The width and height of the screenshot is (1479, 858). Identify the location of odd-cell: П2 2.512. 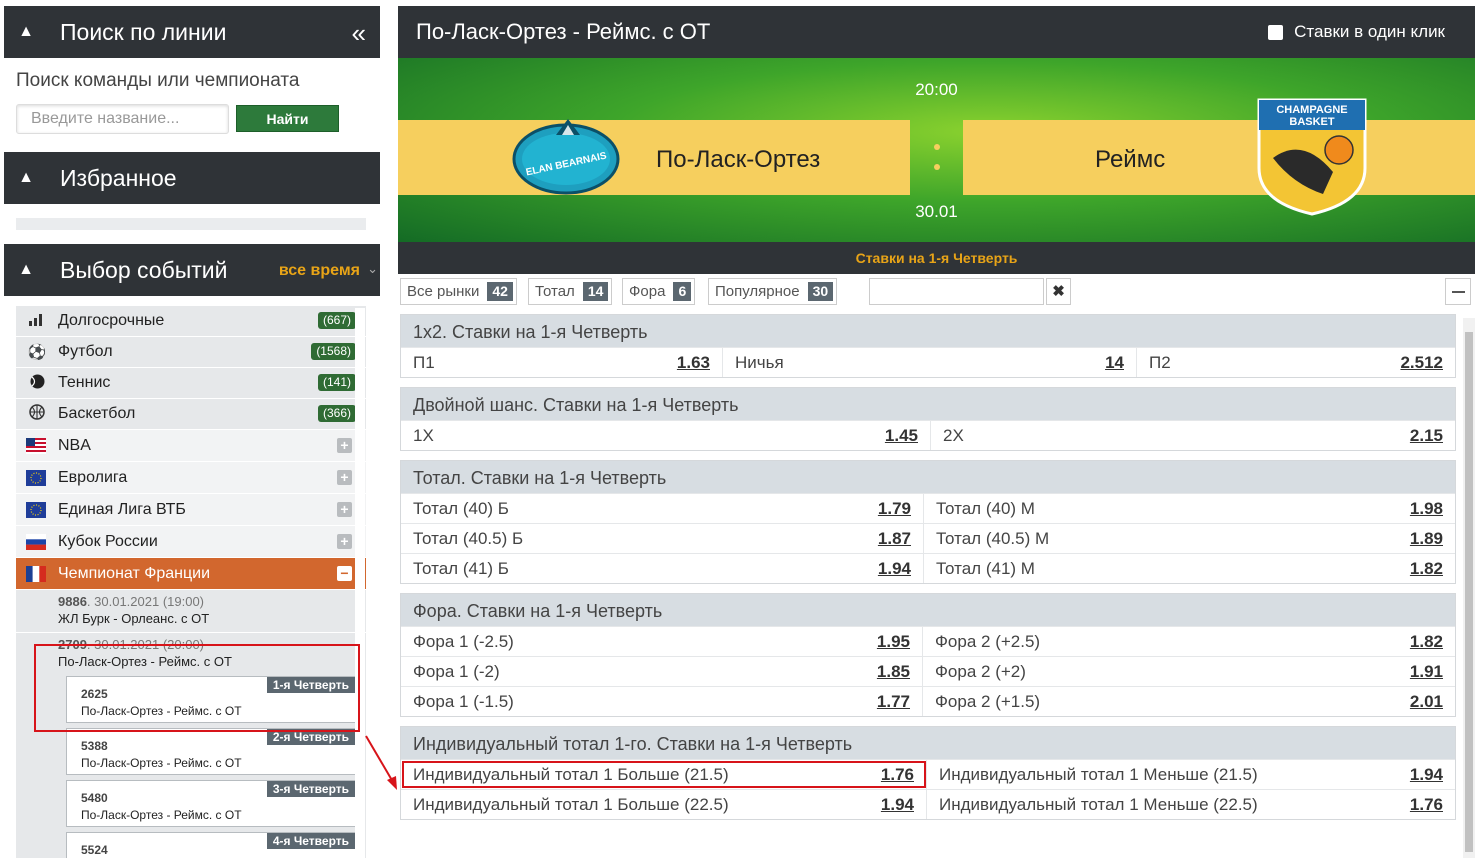
(1296, 362).